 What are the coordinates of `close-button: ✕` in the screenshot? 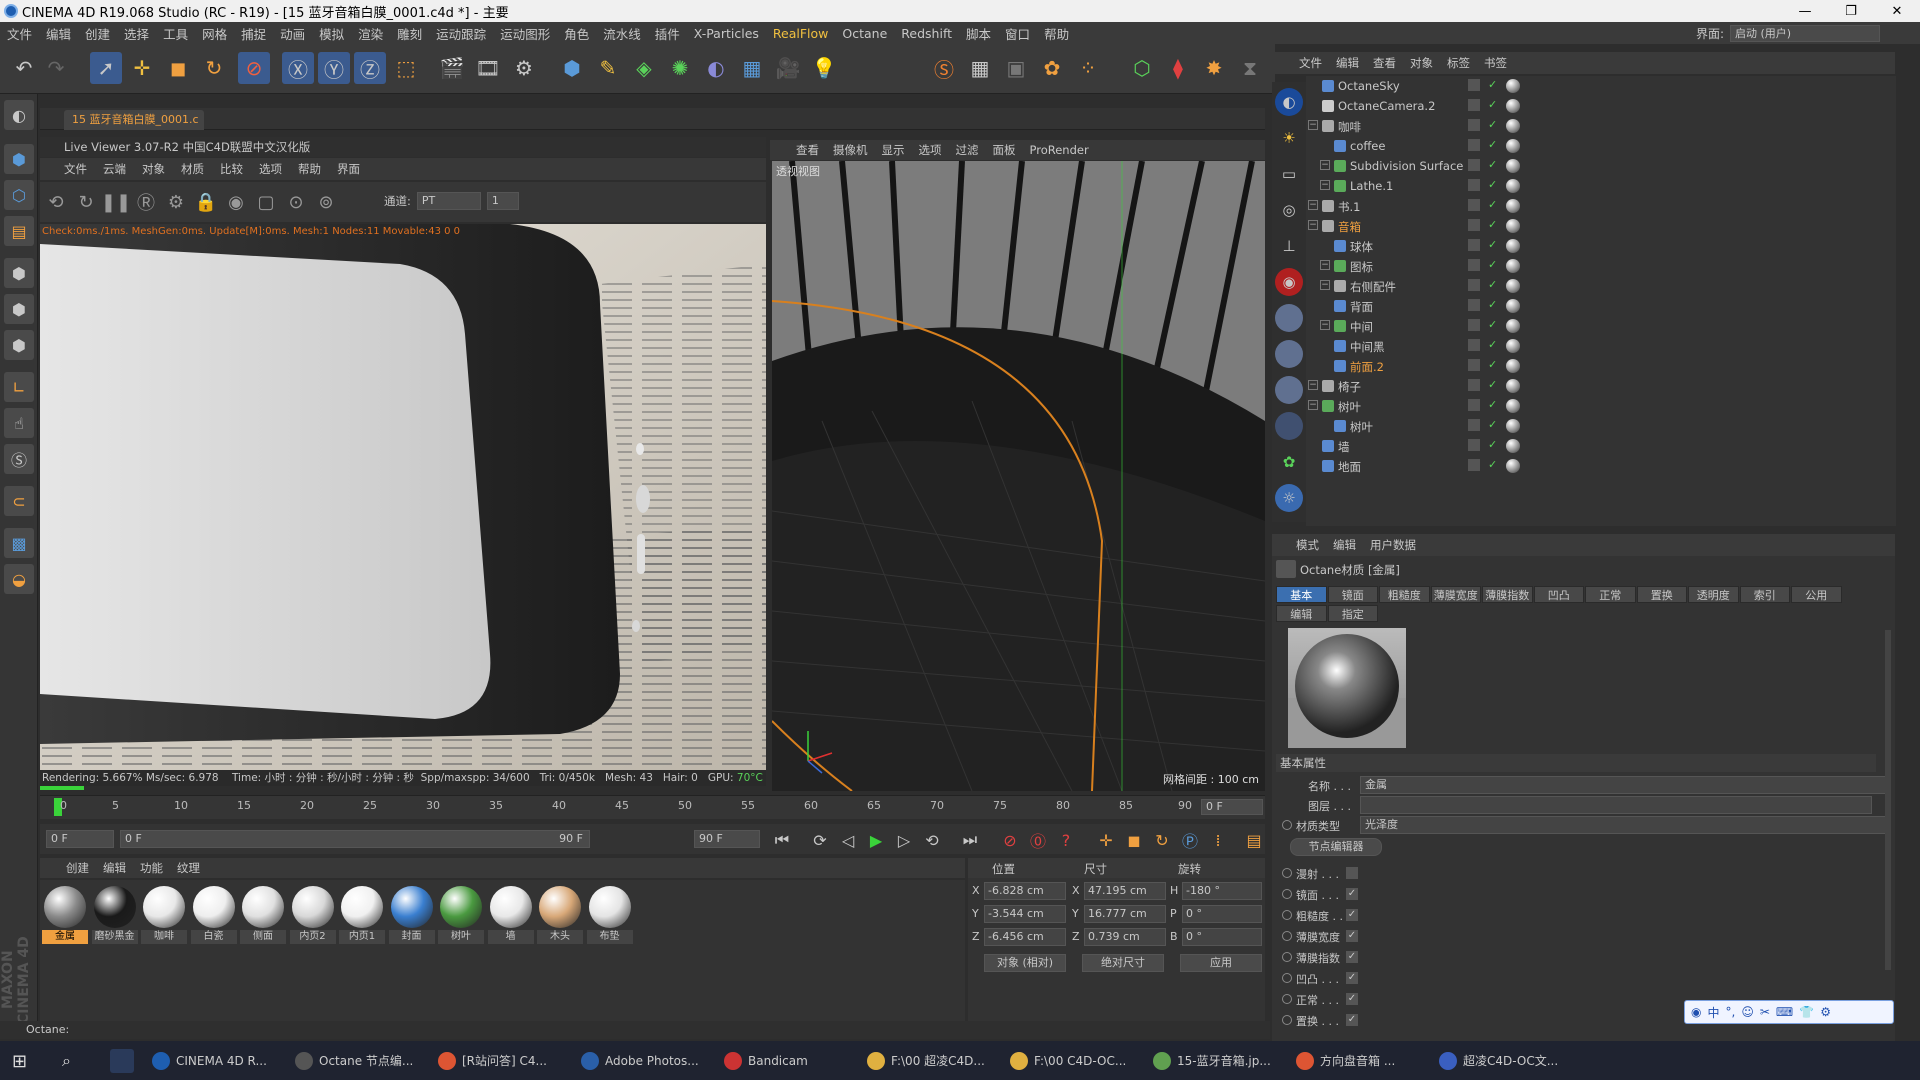 It's located at (1897, 11).